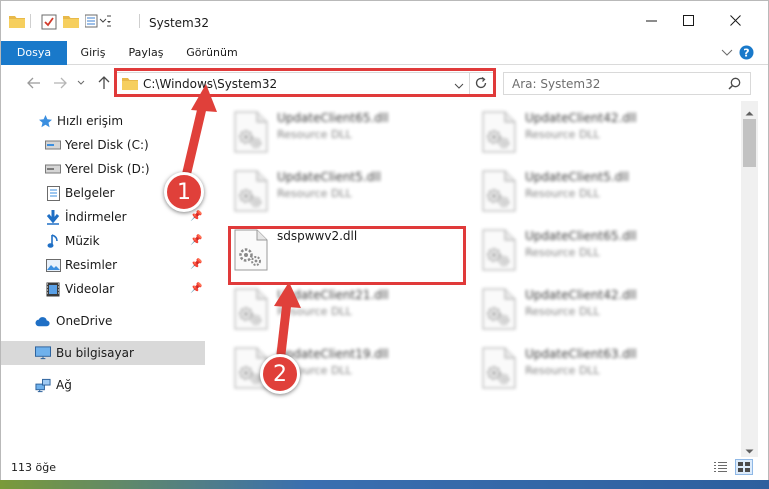 Image resolution: width=769 pixels, height=489 pixels. What do you see at coordinates (212, 53) in the screenshot?
I see `tab-view: Görünüm` at bounding box center [212, 53].